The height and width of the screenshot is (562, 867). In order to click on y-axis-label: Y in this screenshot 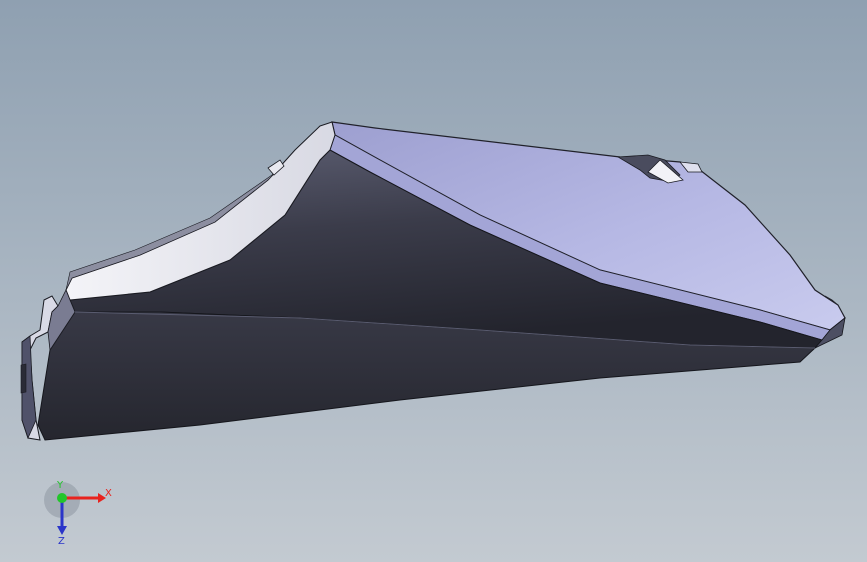, I will do `click(60, 485)`.